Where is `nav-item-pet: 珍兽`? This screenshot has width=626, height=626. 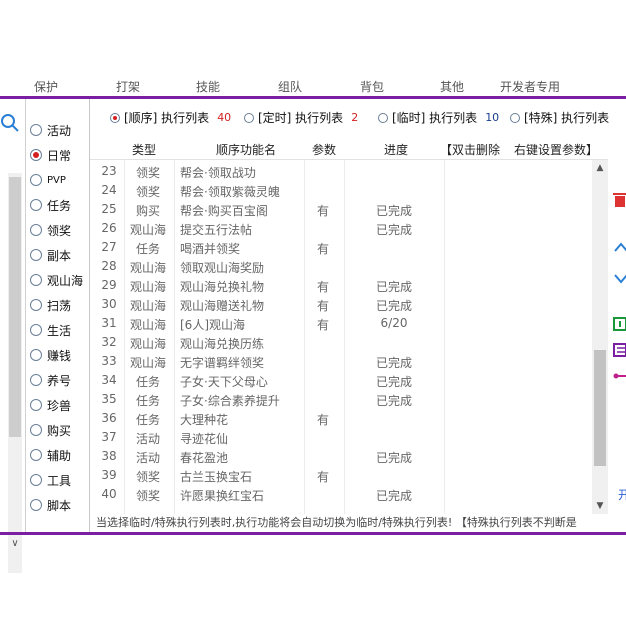 nav-item-pet: 珍兽 is located at coordinates (59, 405).